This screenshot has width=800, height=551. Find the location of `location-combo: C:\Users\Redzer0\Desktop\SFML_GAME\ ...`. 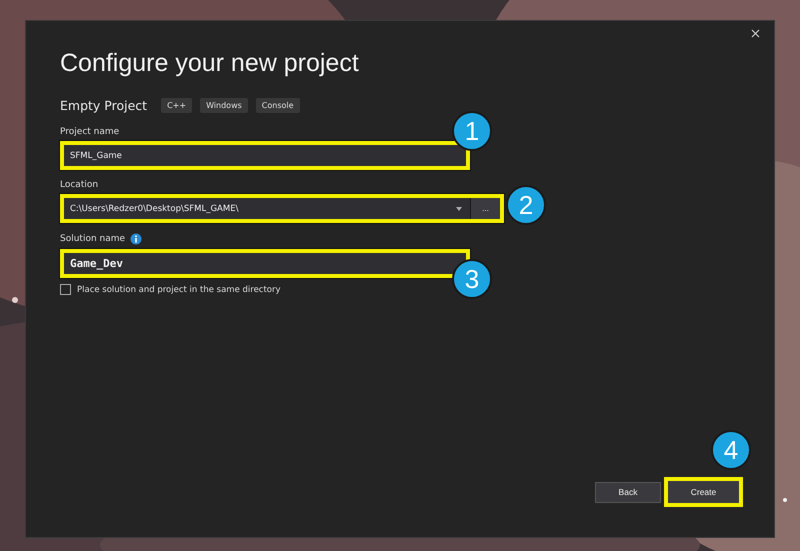

location-combo: C:\Users\Redzer0\Desktop\SFML_GAME\ ... is located at coordinates (282, 208).